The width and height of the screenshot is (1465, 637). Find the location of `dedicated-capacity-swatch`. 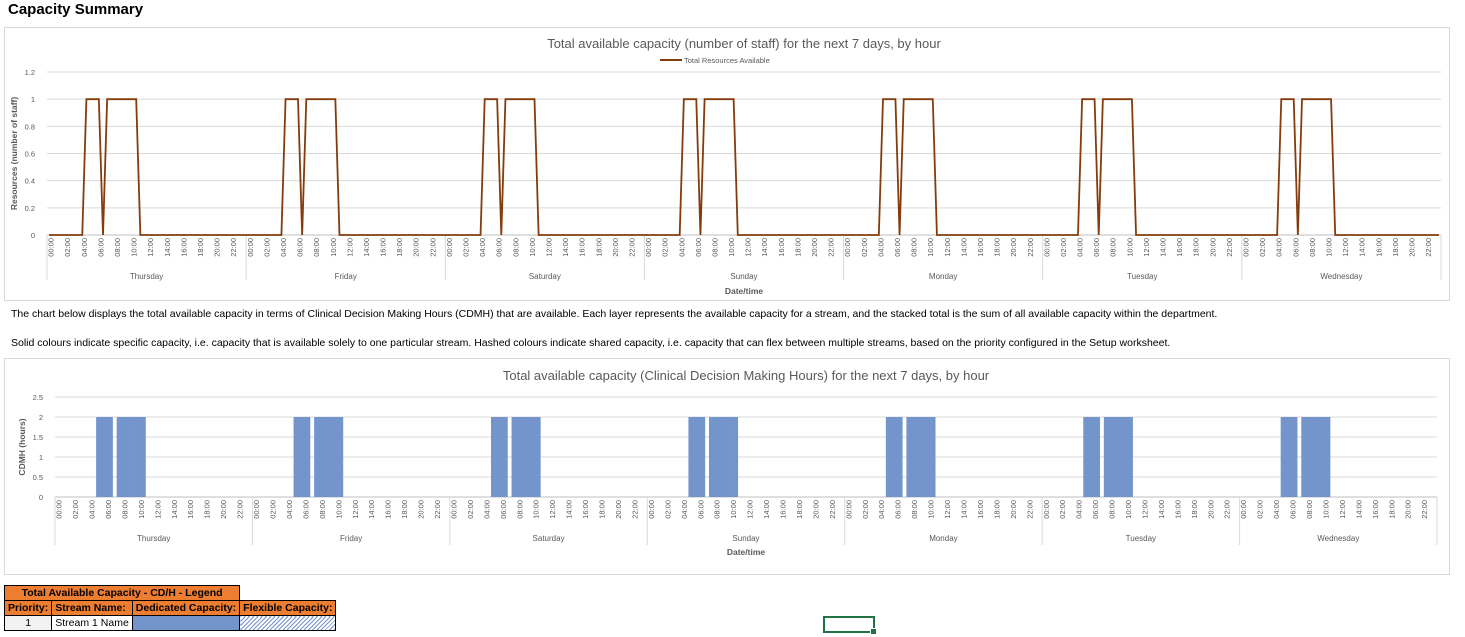

dedicated-capacity-swatch is located at coordinates (186, 623).